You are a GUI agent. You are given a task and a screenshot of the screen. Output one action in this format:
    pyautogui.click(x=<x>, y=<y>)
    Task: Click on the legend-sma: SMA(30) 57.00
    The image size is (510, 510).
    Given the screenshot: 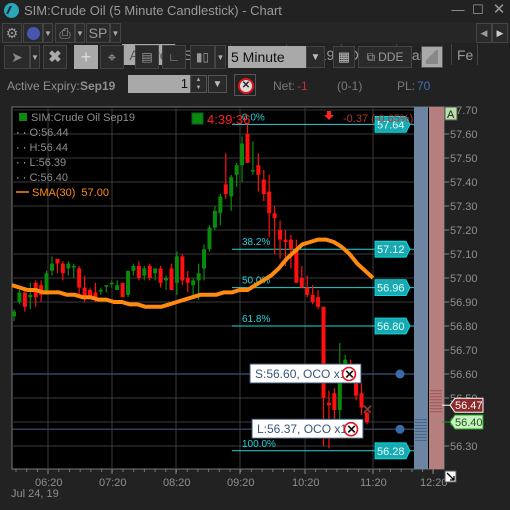 What is the action you would take?
    pyautogui.click(x=70, y=193)
    